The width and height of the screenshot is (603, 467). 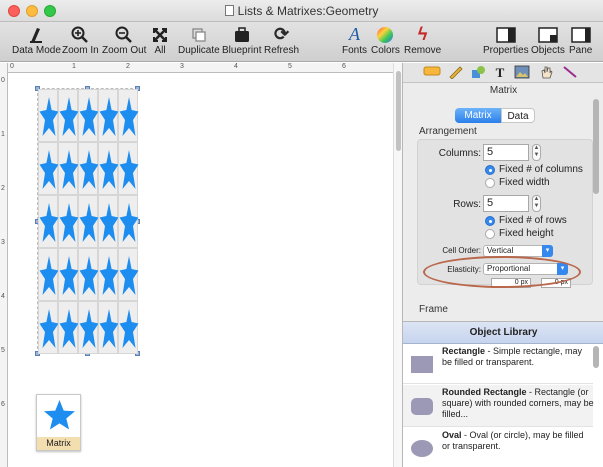 What do you see at coordinates (58, 443) in the screenshot?
I see `thumbnail-label: Matrix` at bounding box center [58, 443].